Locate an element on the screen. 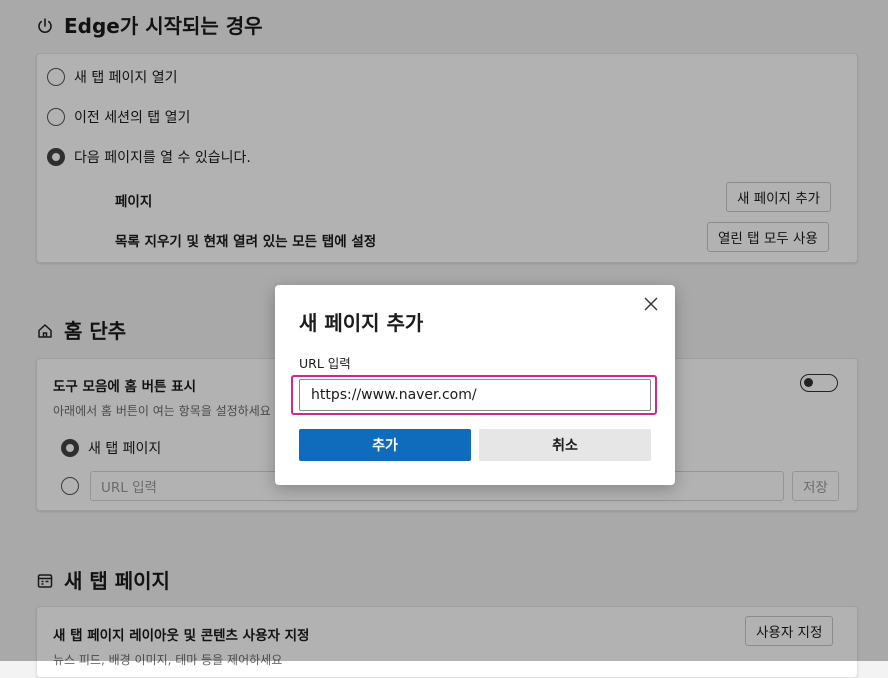 Image resolution: width=888 pixels, height=678 pixels. dialog-title: 새 페이지 추가 is located at coordinates (361, 323).